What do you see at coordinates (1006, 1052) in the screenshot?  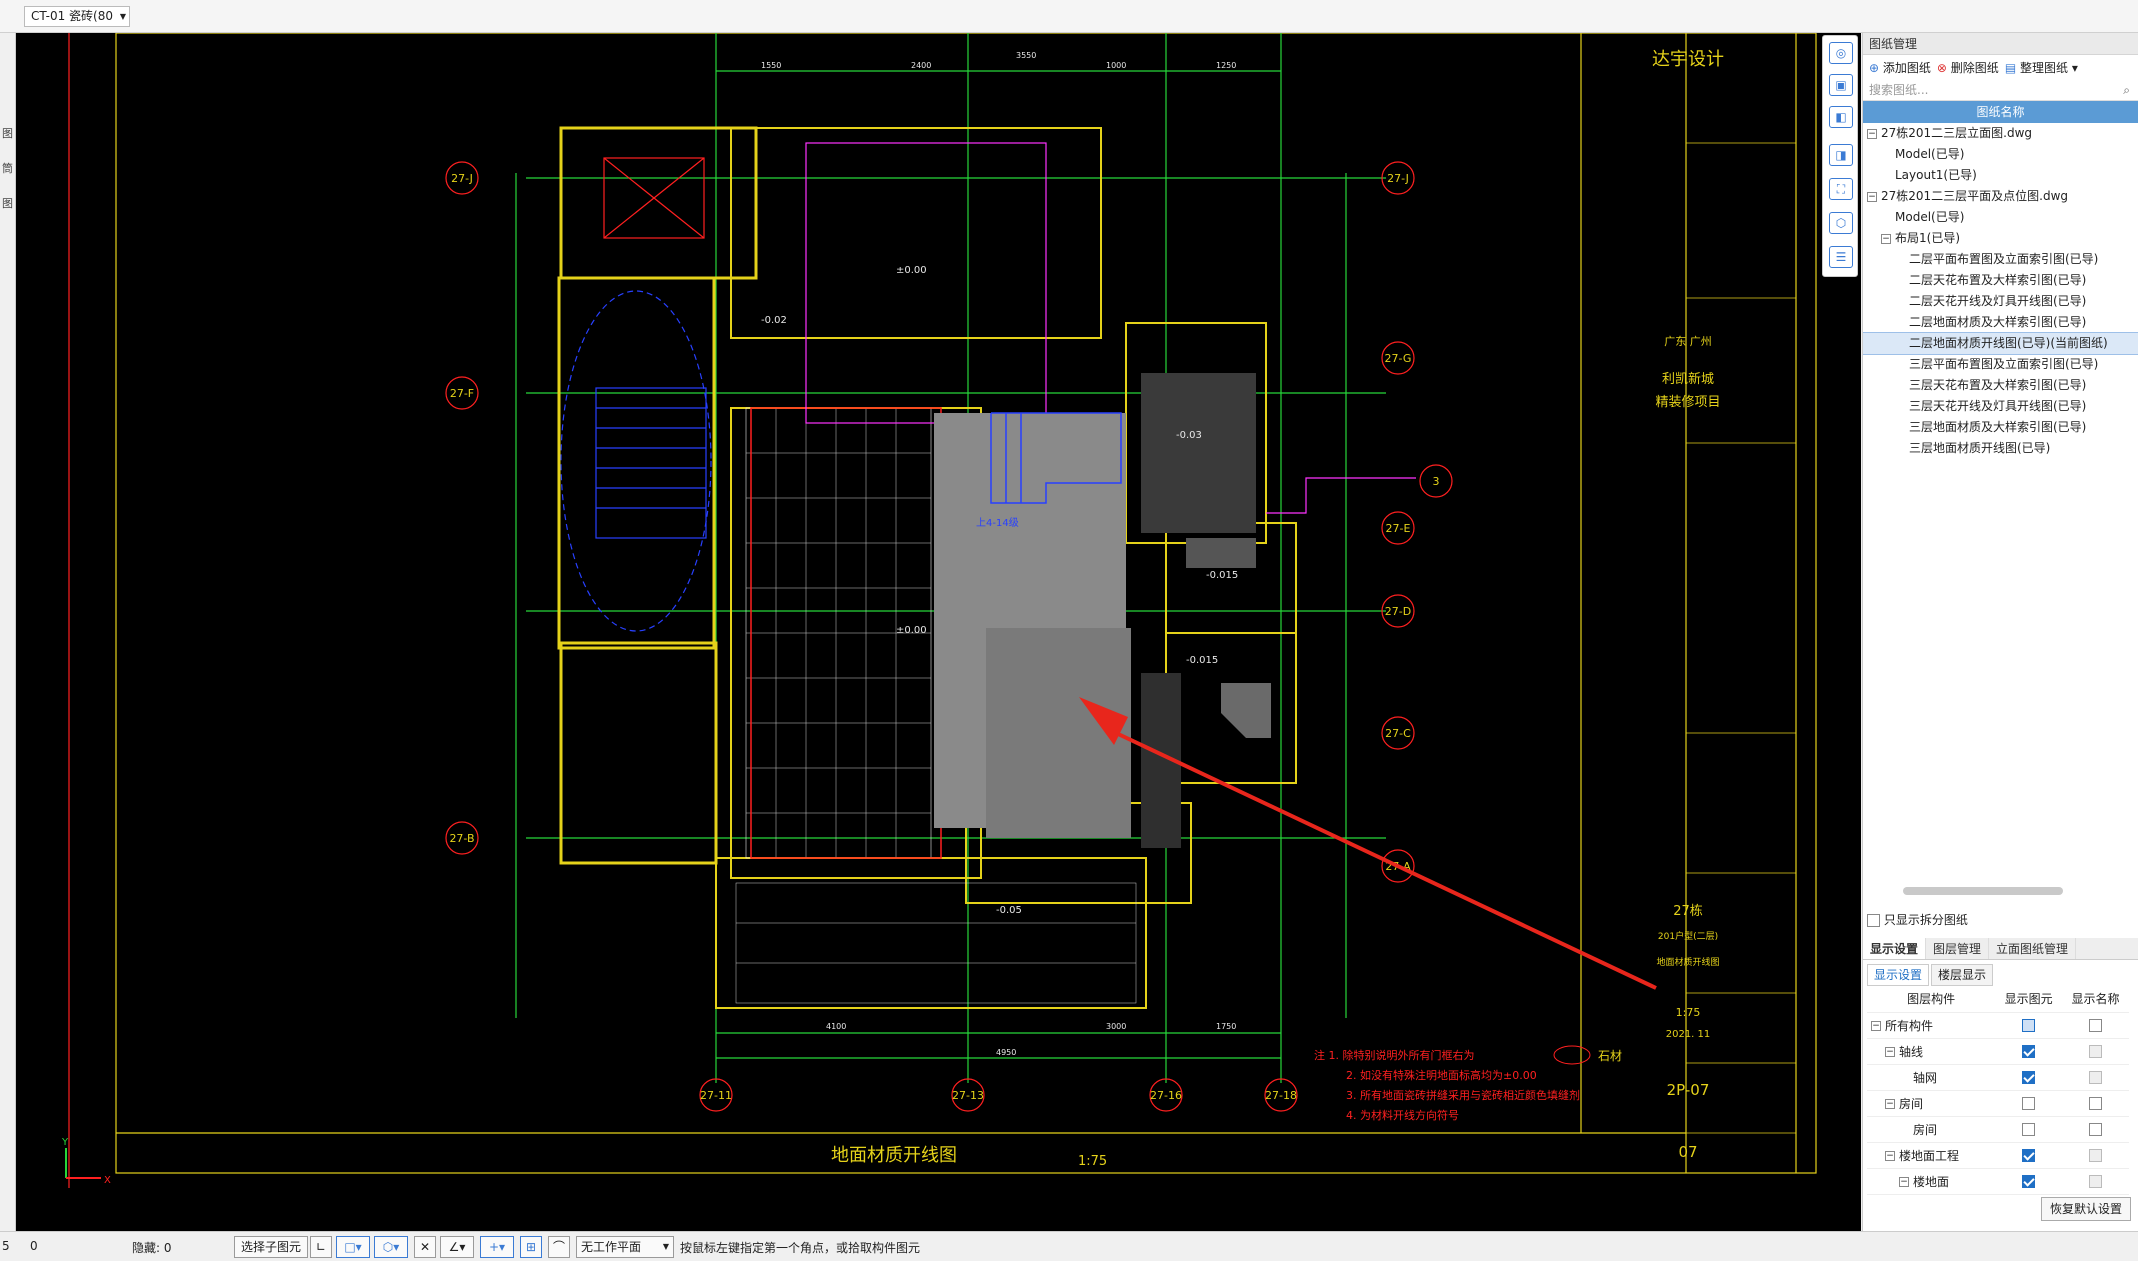 I see `dim-text: 4950` at bounding box center [1006, 1052].